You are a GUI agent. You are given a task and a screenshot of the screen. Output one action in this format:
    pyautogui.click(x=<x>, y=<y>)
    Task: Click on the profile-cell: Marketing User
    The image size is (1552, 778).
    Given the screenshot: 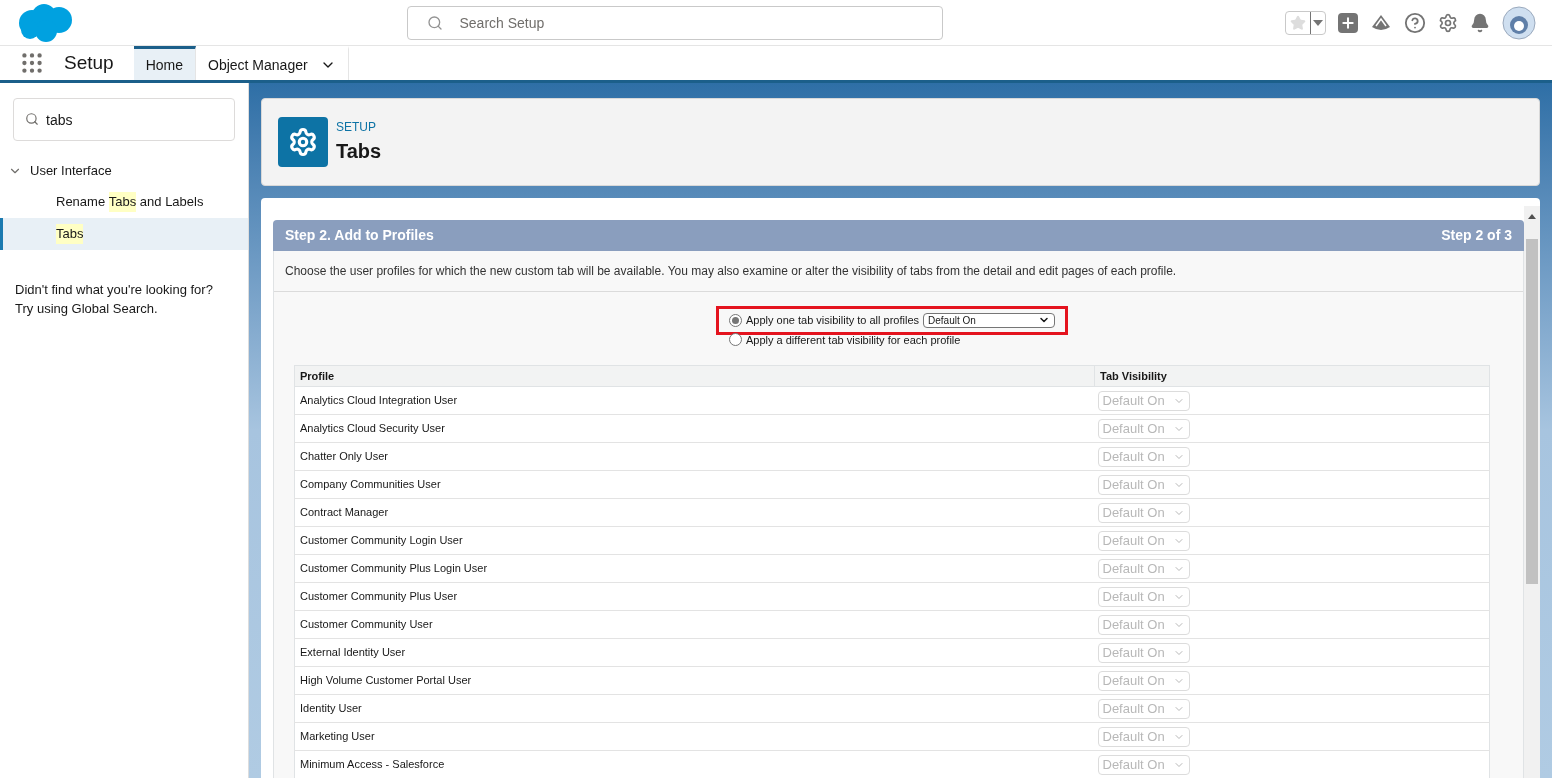 What is the action you would take?
    pyautogui.click(x=694, y=736)
    